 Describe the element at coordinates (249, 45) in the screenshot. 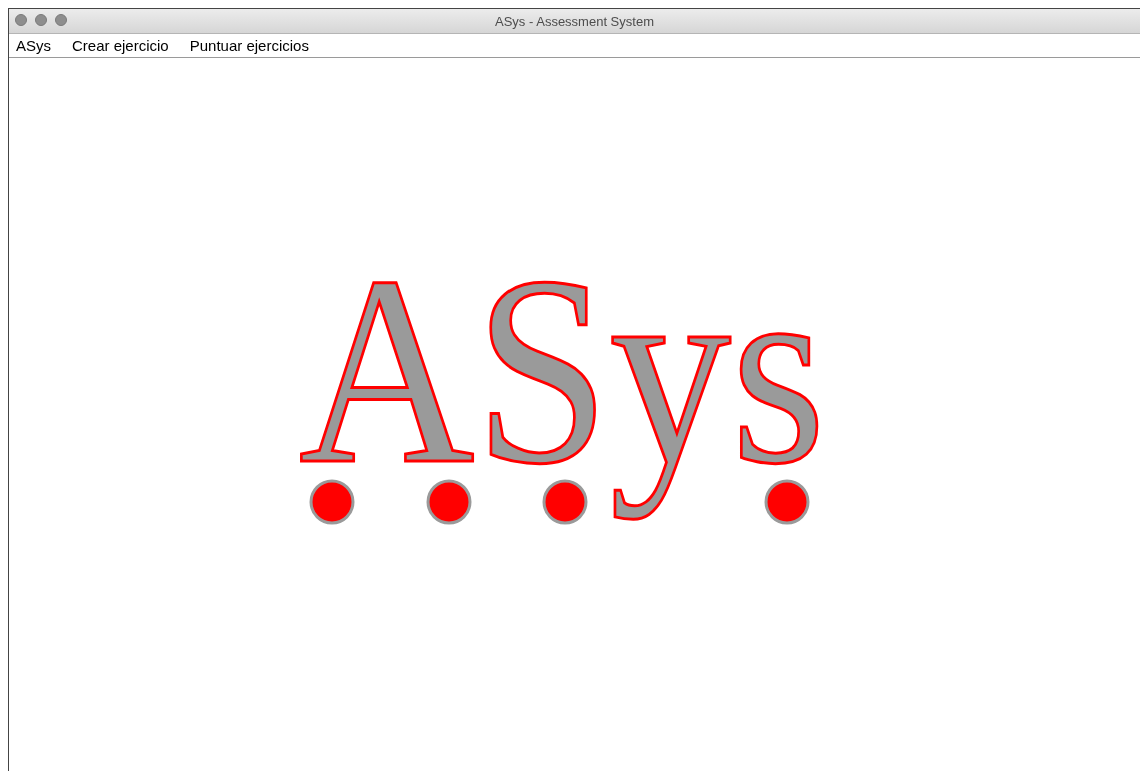

I see `menu-item: Puntuar ejercicios` at that location.